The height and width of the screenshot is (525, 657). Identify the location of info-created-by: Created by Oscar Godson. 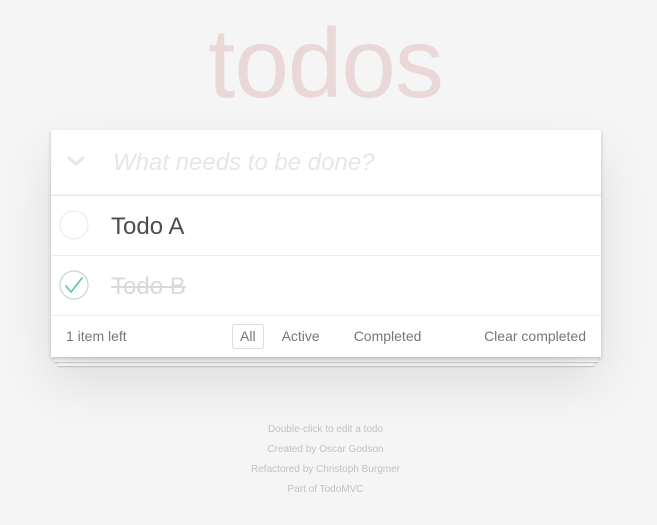
(325, 449).